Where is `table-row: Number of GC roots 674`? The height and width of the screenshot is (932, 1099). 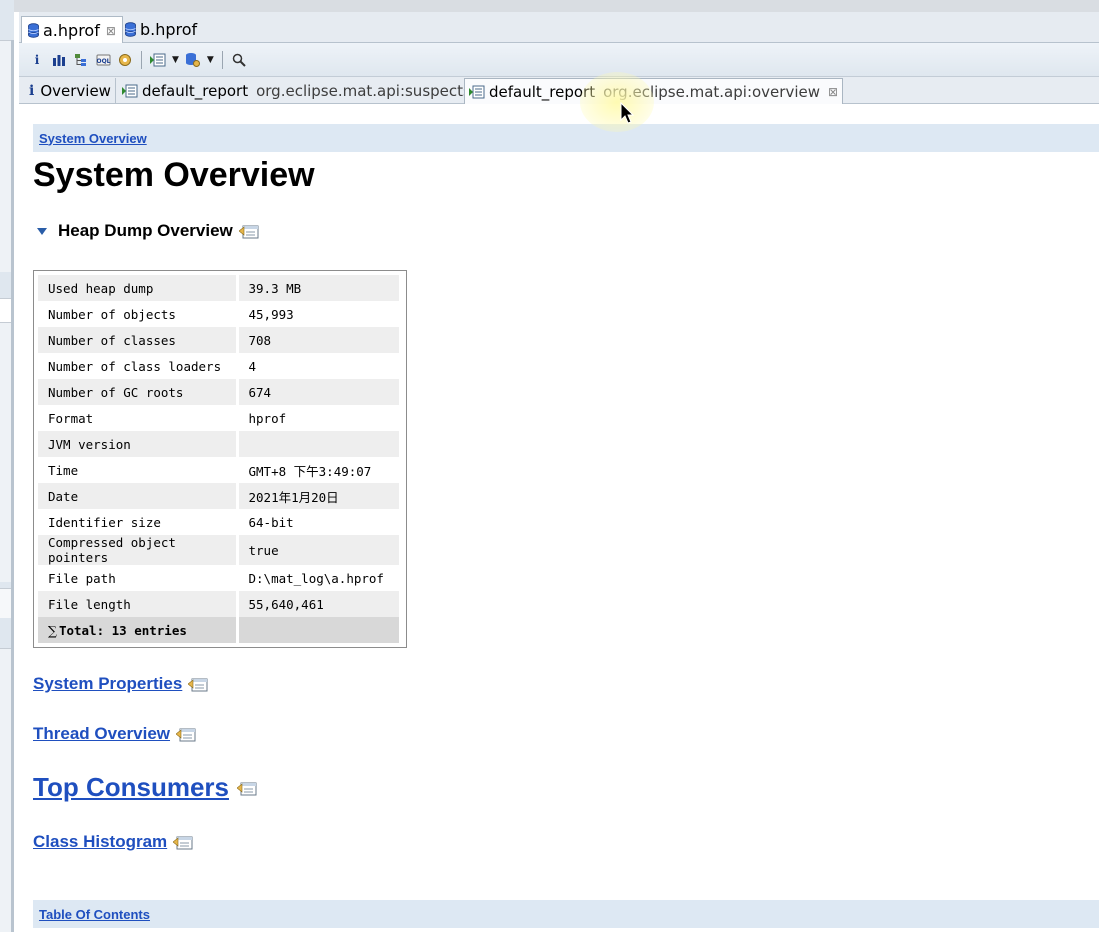
table-row: Number of GC roots 674 is located at coordinates (220, 392).